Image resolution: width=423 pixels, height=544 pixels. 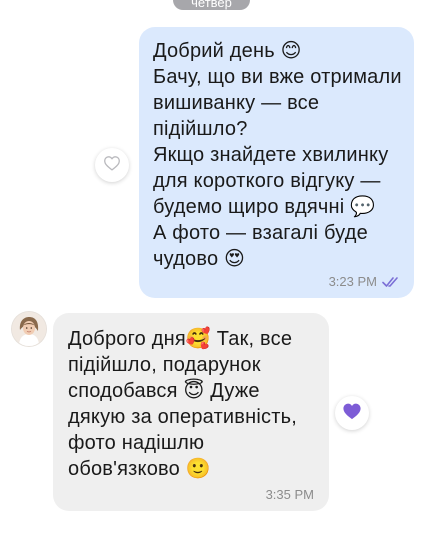 I want to click on message-time: 3:23 PM, so click(x=352, y=281).